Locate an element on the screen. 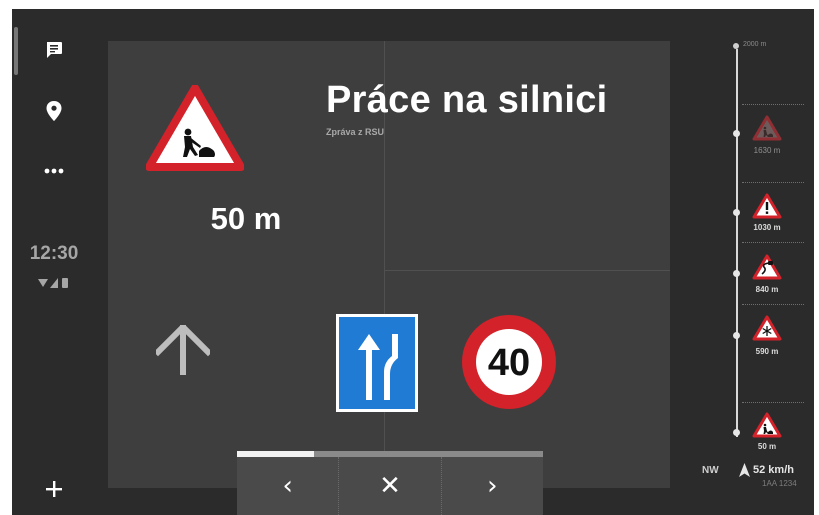 Image resolution: width=819 pixels, height=515 pixels. messages-button is located at coordinates (54, 50).